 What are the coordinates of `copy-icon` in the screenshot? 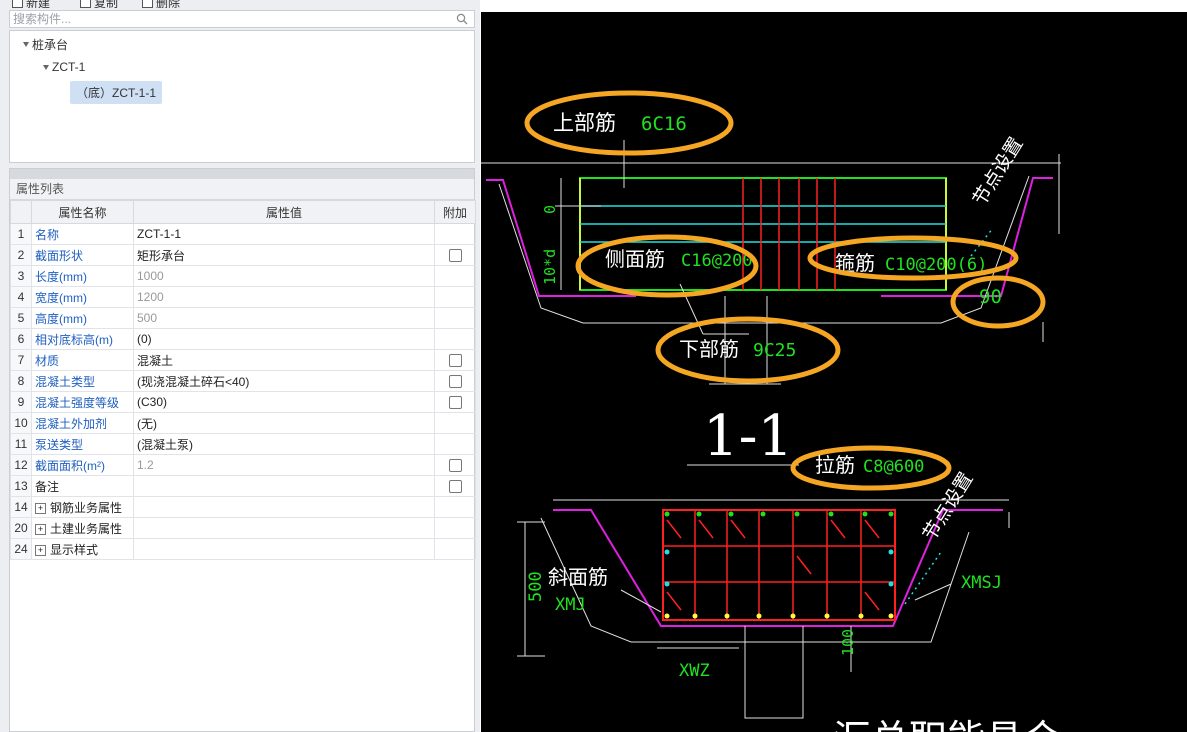 It's located at (85, 4).